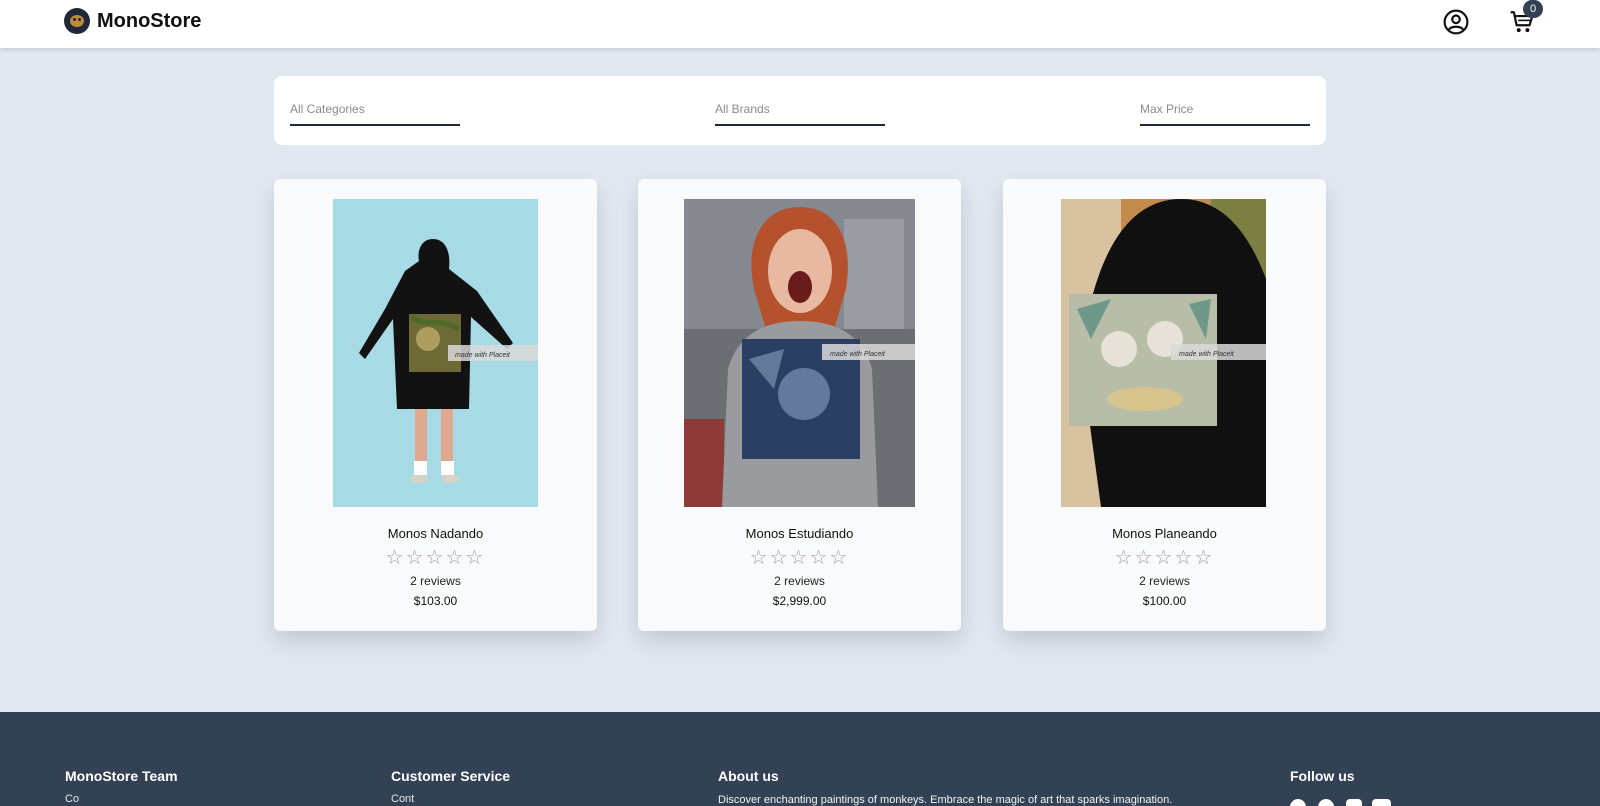 The width and height of the screenshot is (1600, 806). I want to click on pinterest-icon, so click(1326, 802).